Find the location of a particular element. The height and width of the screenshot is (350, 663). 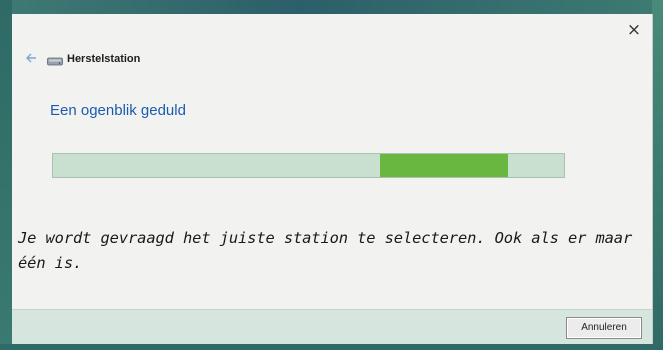

back-arrow-icon is located at coordinates (31, 58).